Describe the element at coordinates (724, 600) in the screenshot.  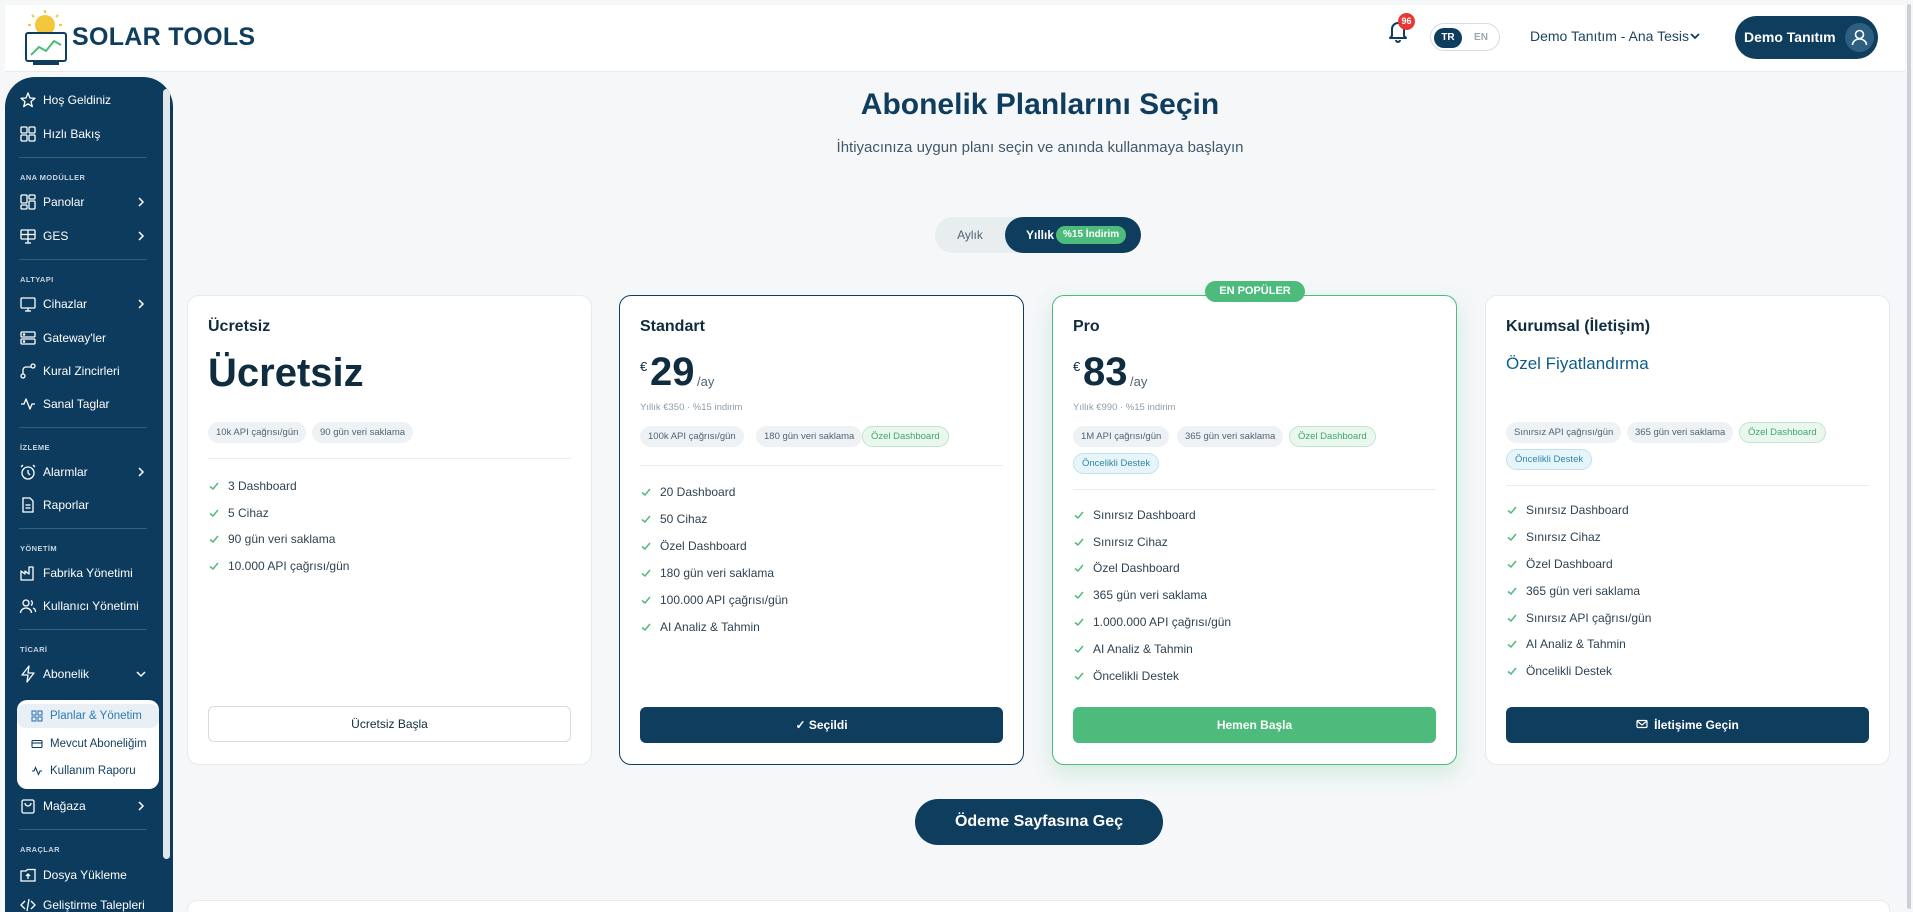
I see `plan-feature-text: 100.000 API çağrısı/gün` at that location.